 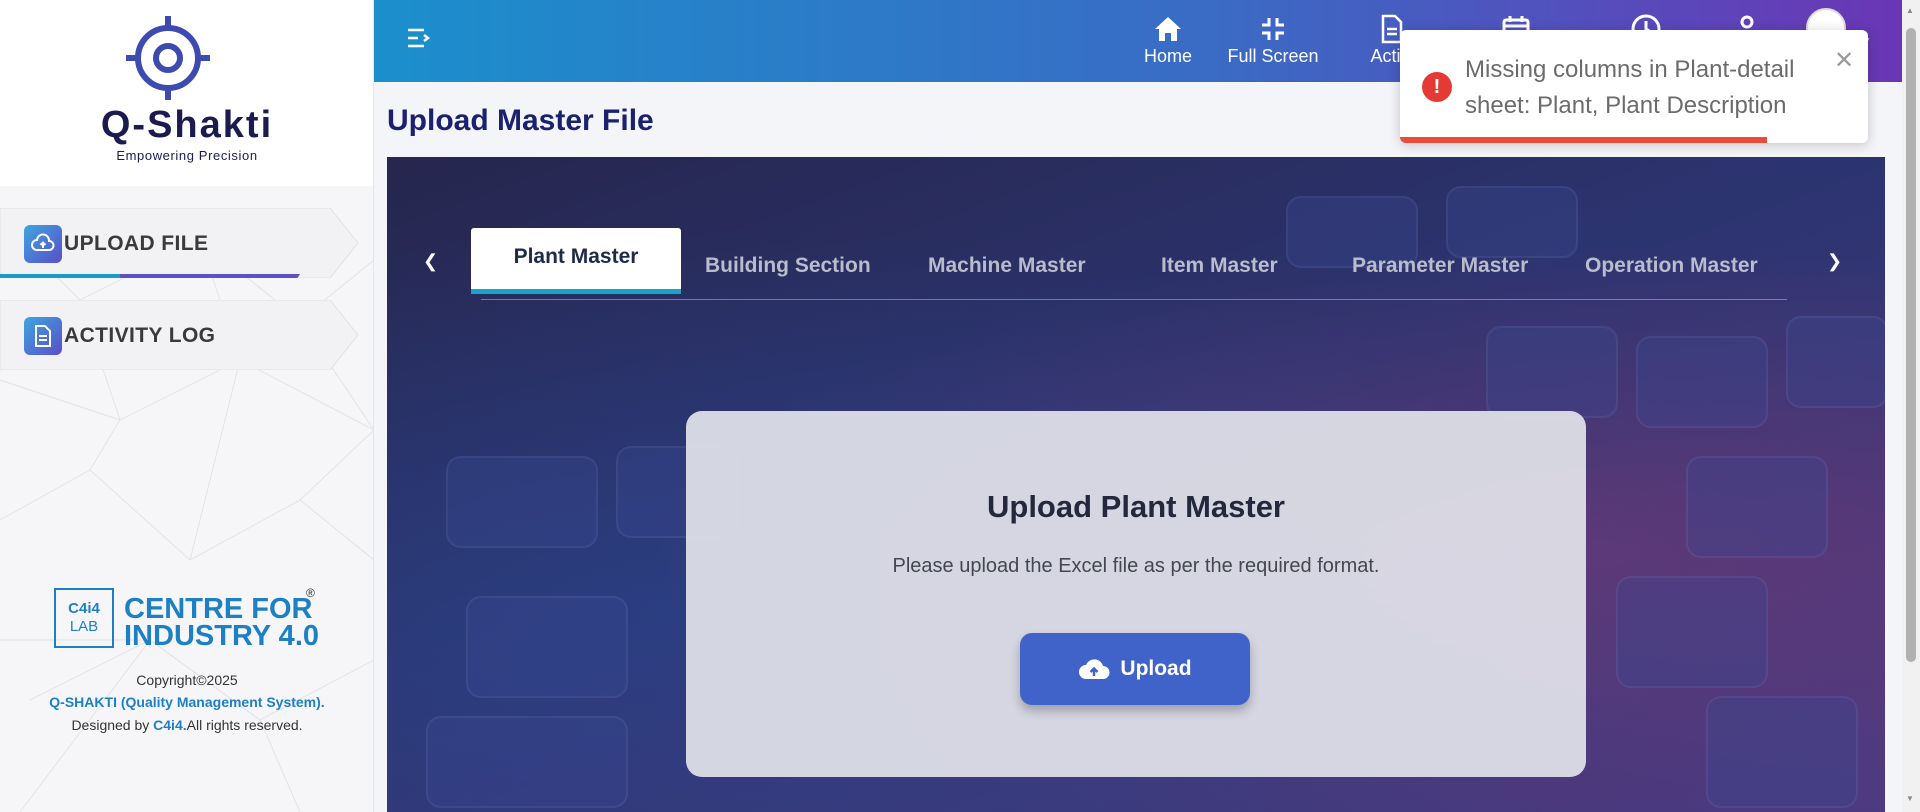 I want to click on sidebar-item-activity-log: ACTIVITY LOG, so click(x=179, y=335).